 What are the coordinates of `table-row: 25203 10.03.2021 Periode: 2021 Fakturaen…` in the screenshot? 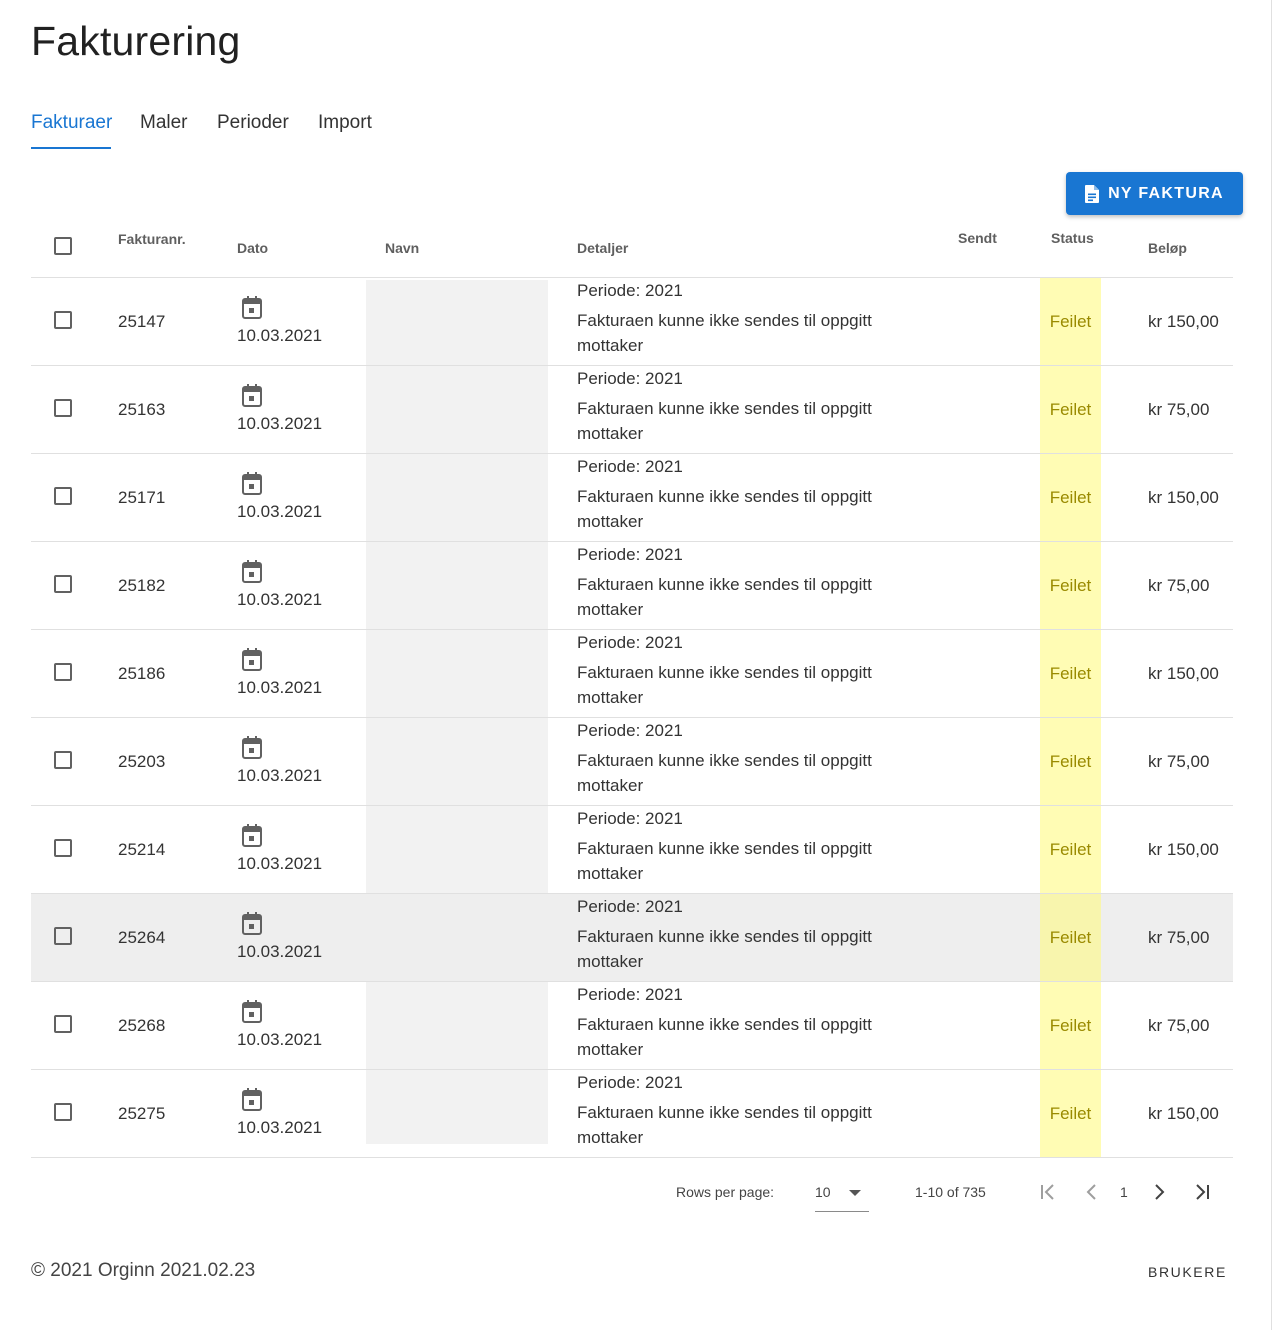 It's located at (632, 762).